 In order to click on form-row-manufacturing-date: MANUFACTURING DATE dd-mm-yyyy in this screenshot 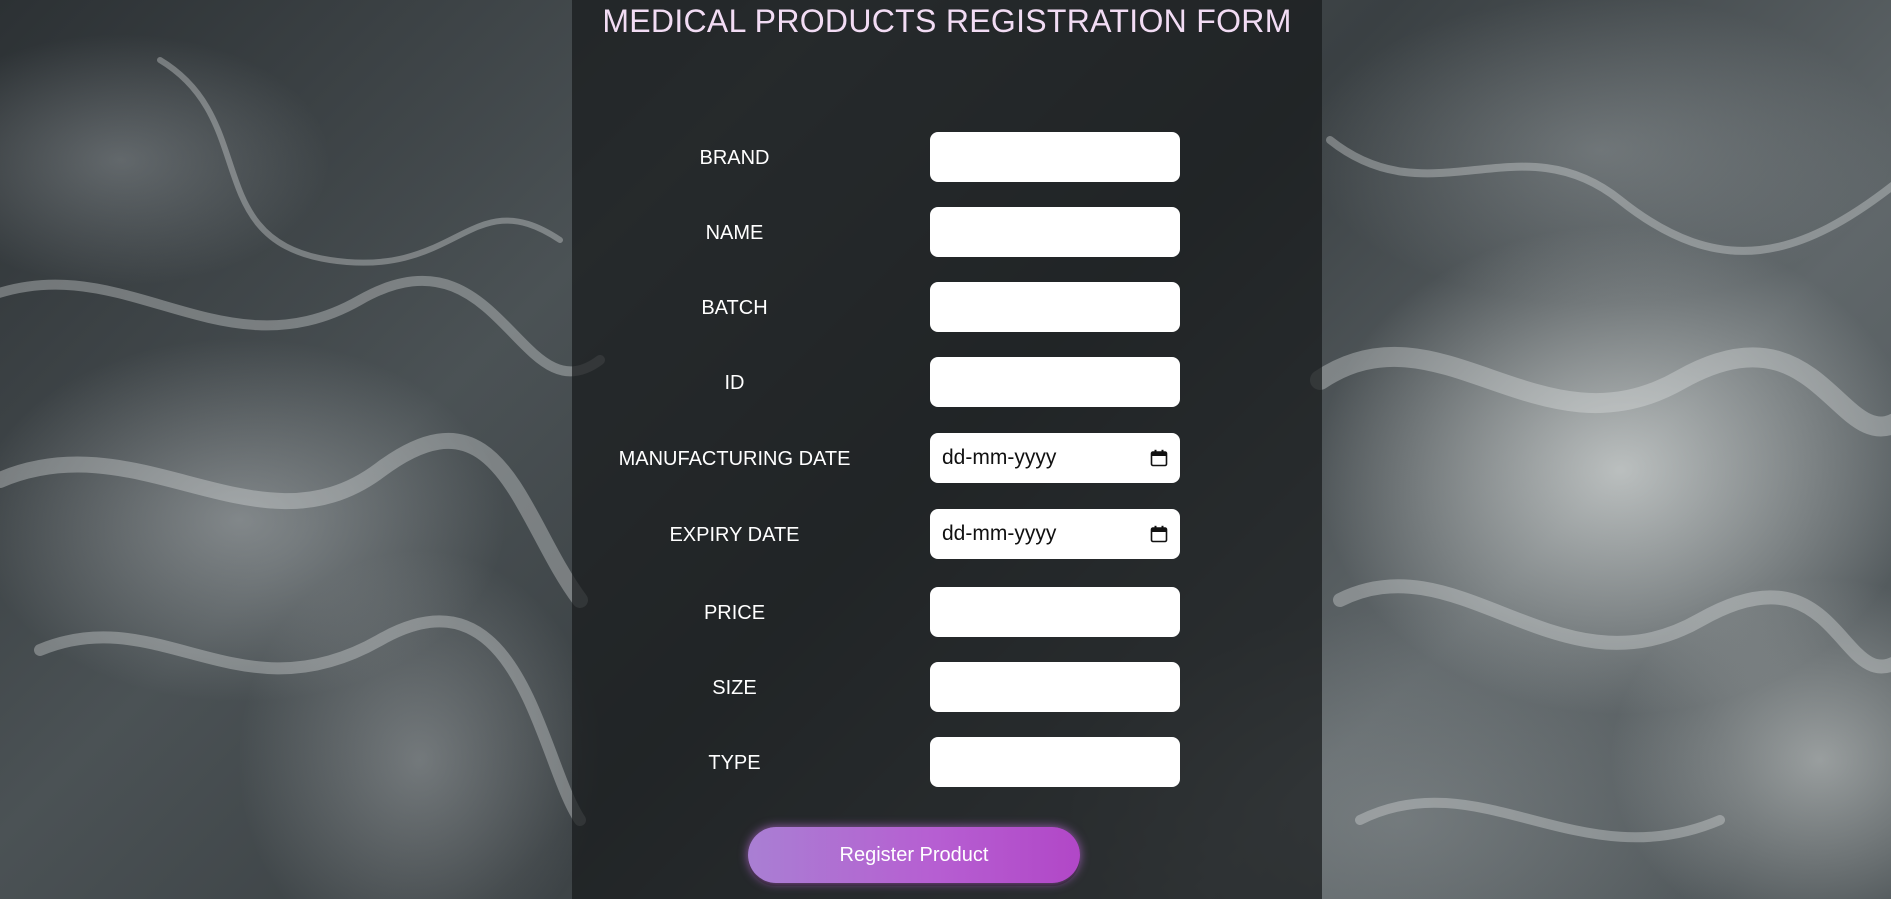, I will do `click(947, 459)`.